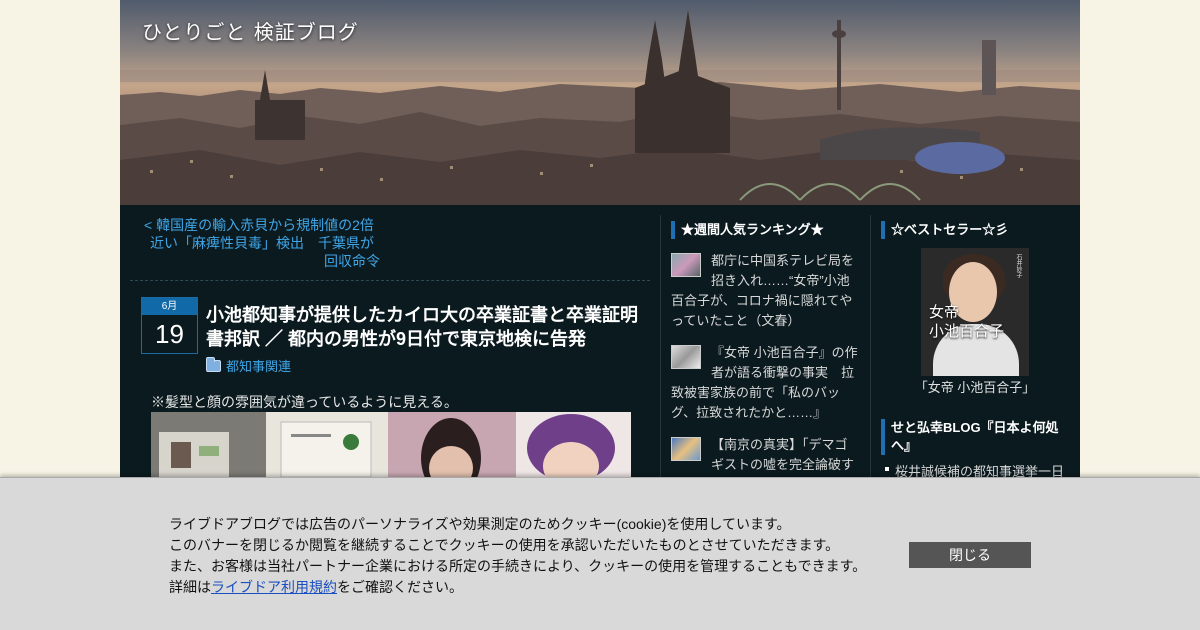 The image size is (1200, 630). What do you see at coordinates (976, 437) in the screenshot?
I see `seto-blog-heading: せと弘幸BLOG『日本よ何処へ』` at bounding box center [976, 437].